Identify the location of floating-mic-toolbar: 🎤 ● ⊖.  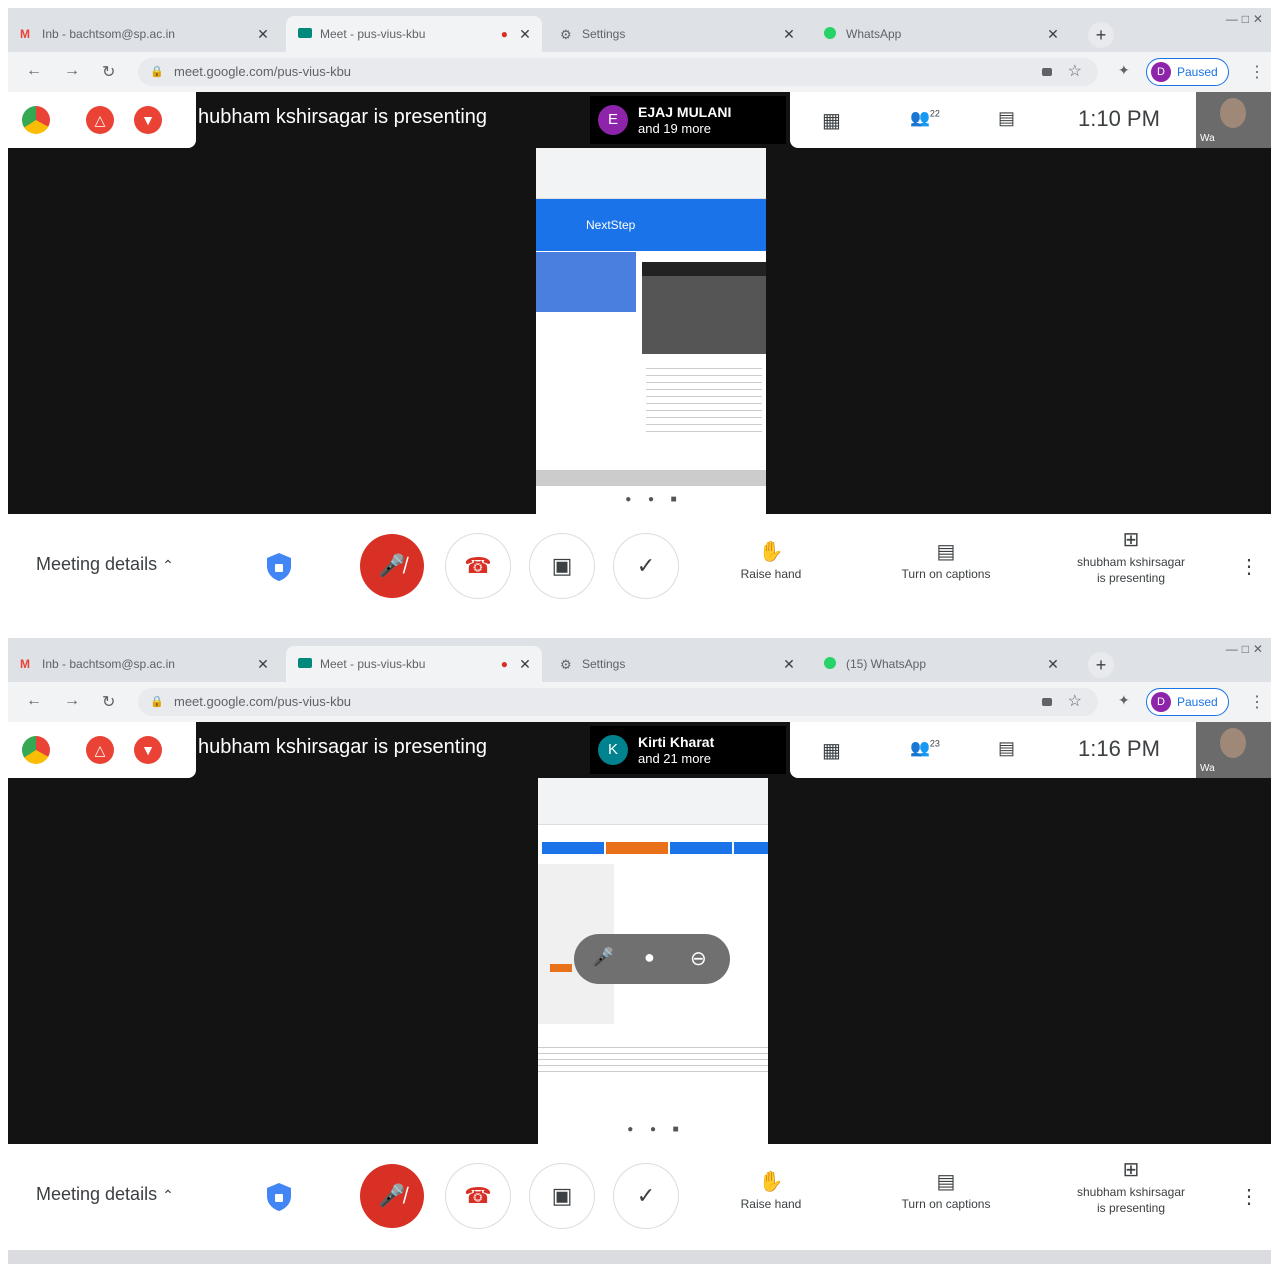
(652, 959).